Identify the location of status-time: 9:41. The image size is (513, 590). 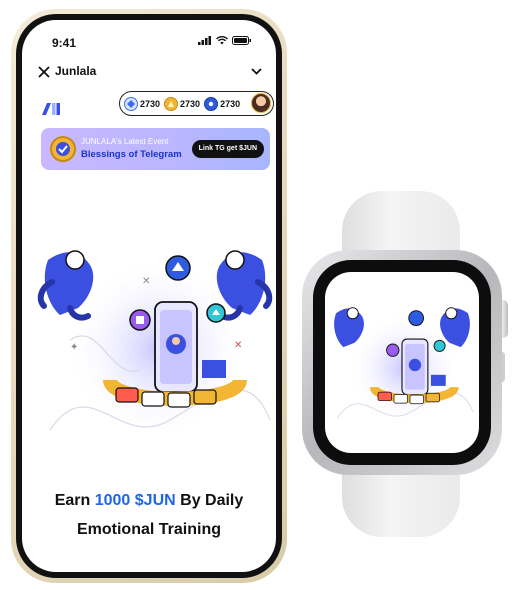
(64, 43).